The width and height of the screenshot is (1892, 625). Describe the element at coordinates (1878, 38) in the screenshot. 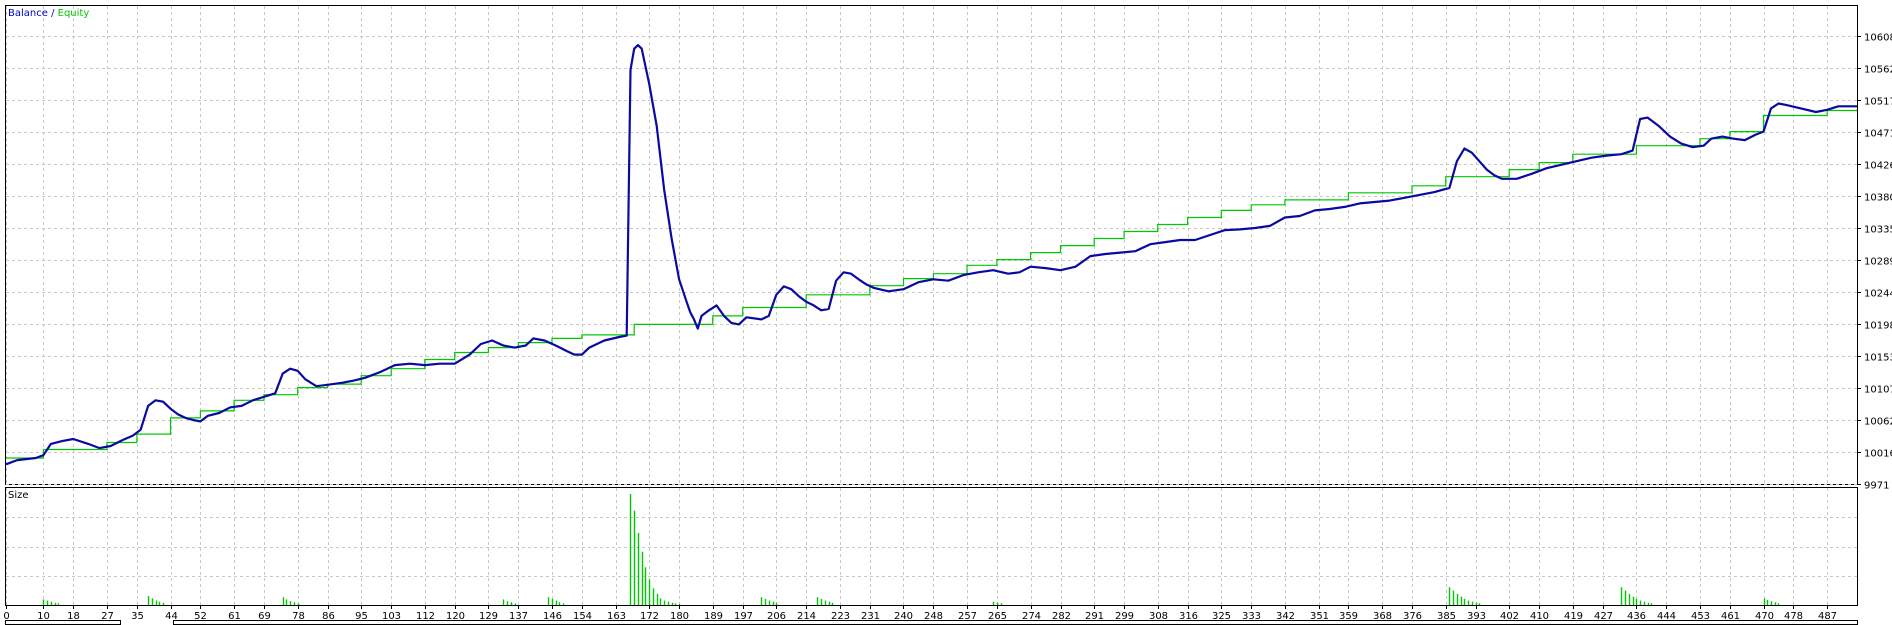

I see `y-tick-label: 10608` at that location.